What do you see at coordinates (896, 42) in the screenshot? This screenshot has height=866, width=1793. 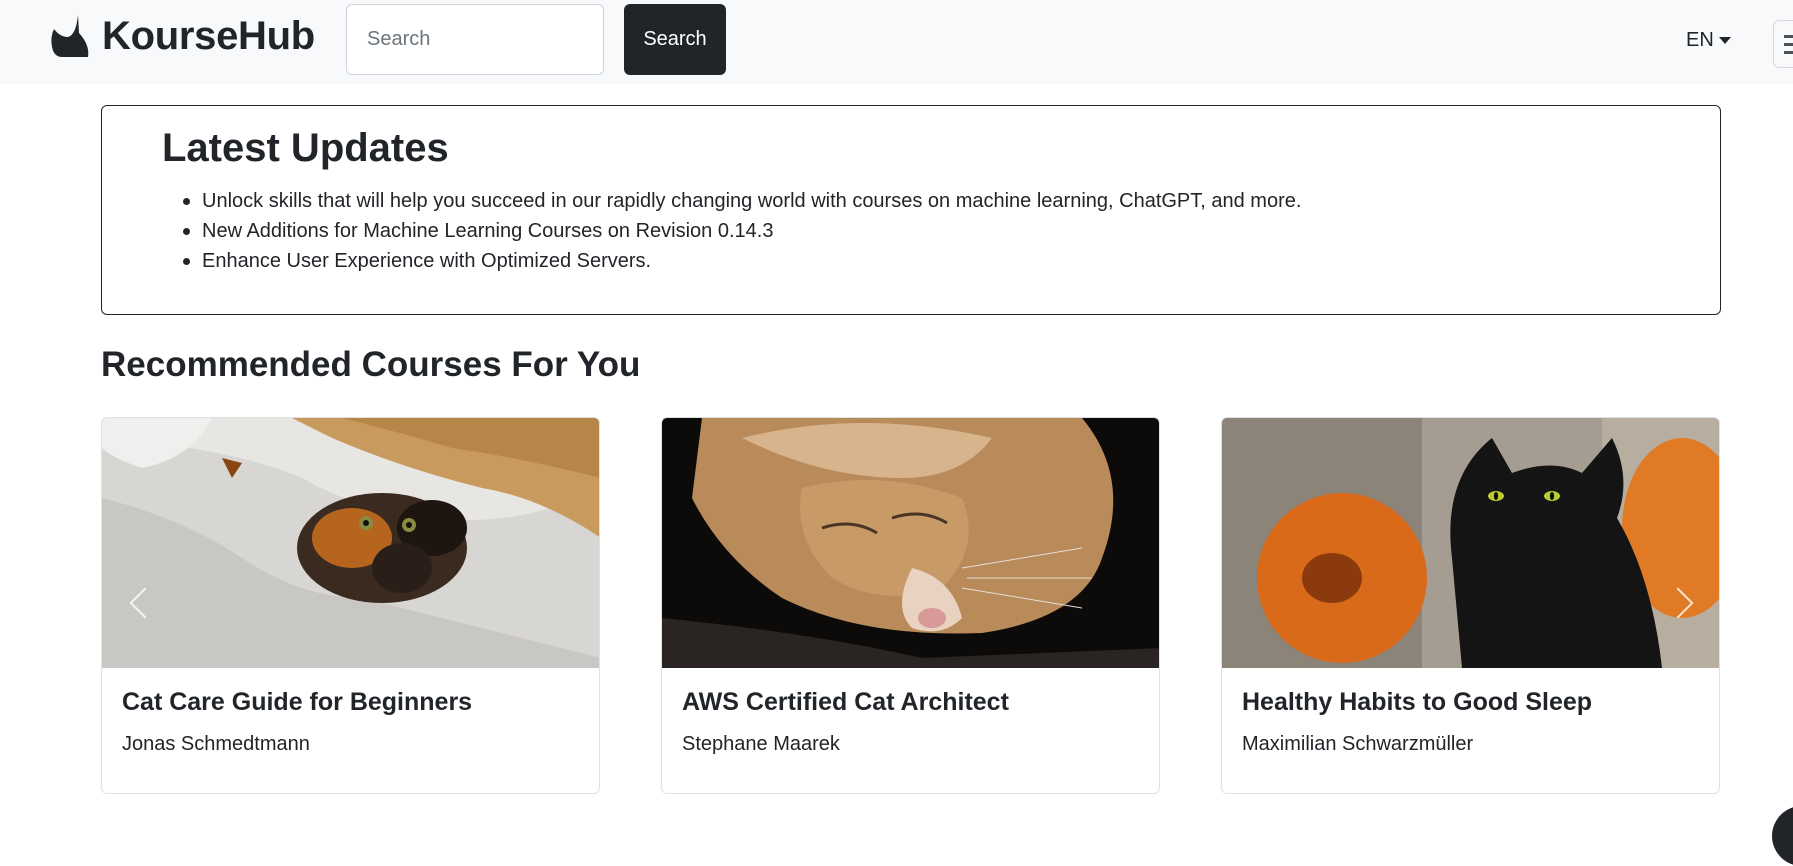 I see `navbar: KourseHub Search EN` at bounding box center [896, 42].